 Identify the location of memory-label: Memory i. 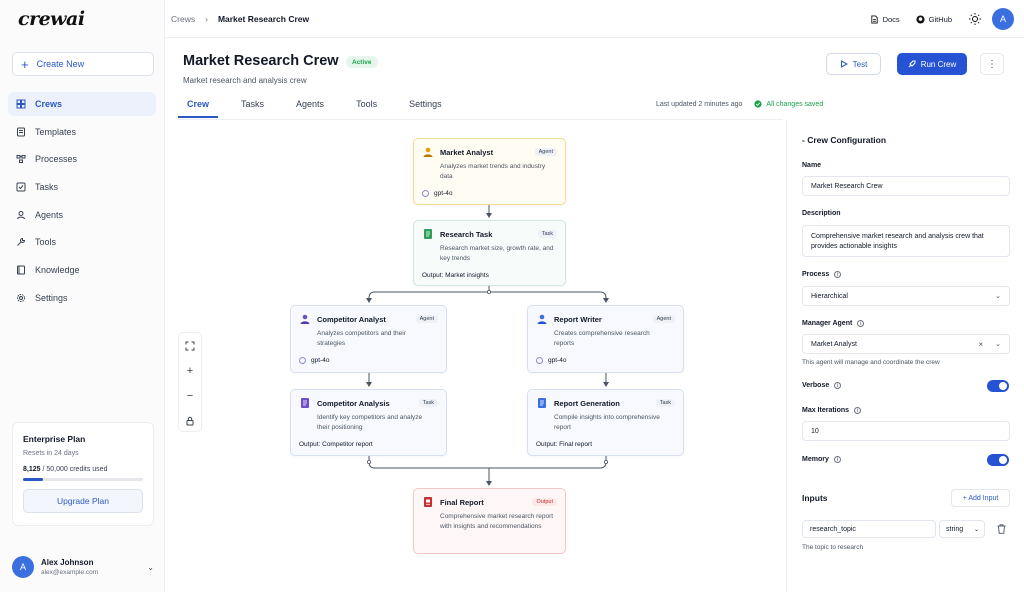
(821, 459).